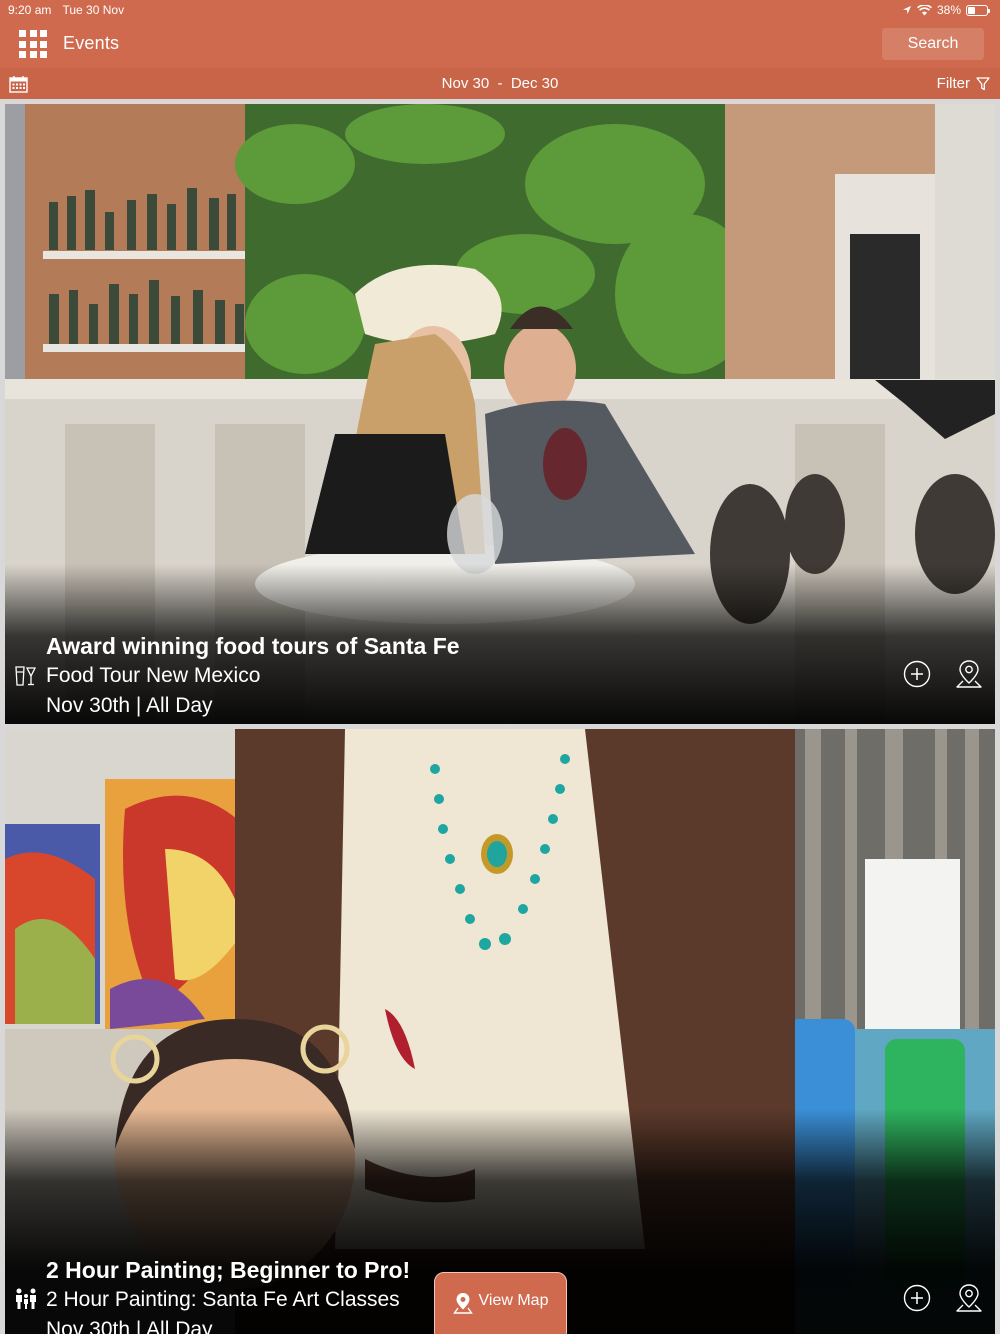 The image size is (1000, 1334). I want to click on page-title: Events, so click(91, 43).